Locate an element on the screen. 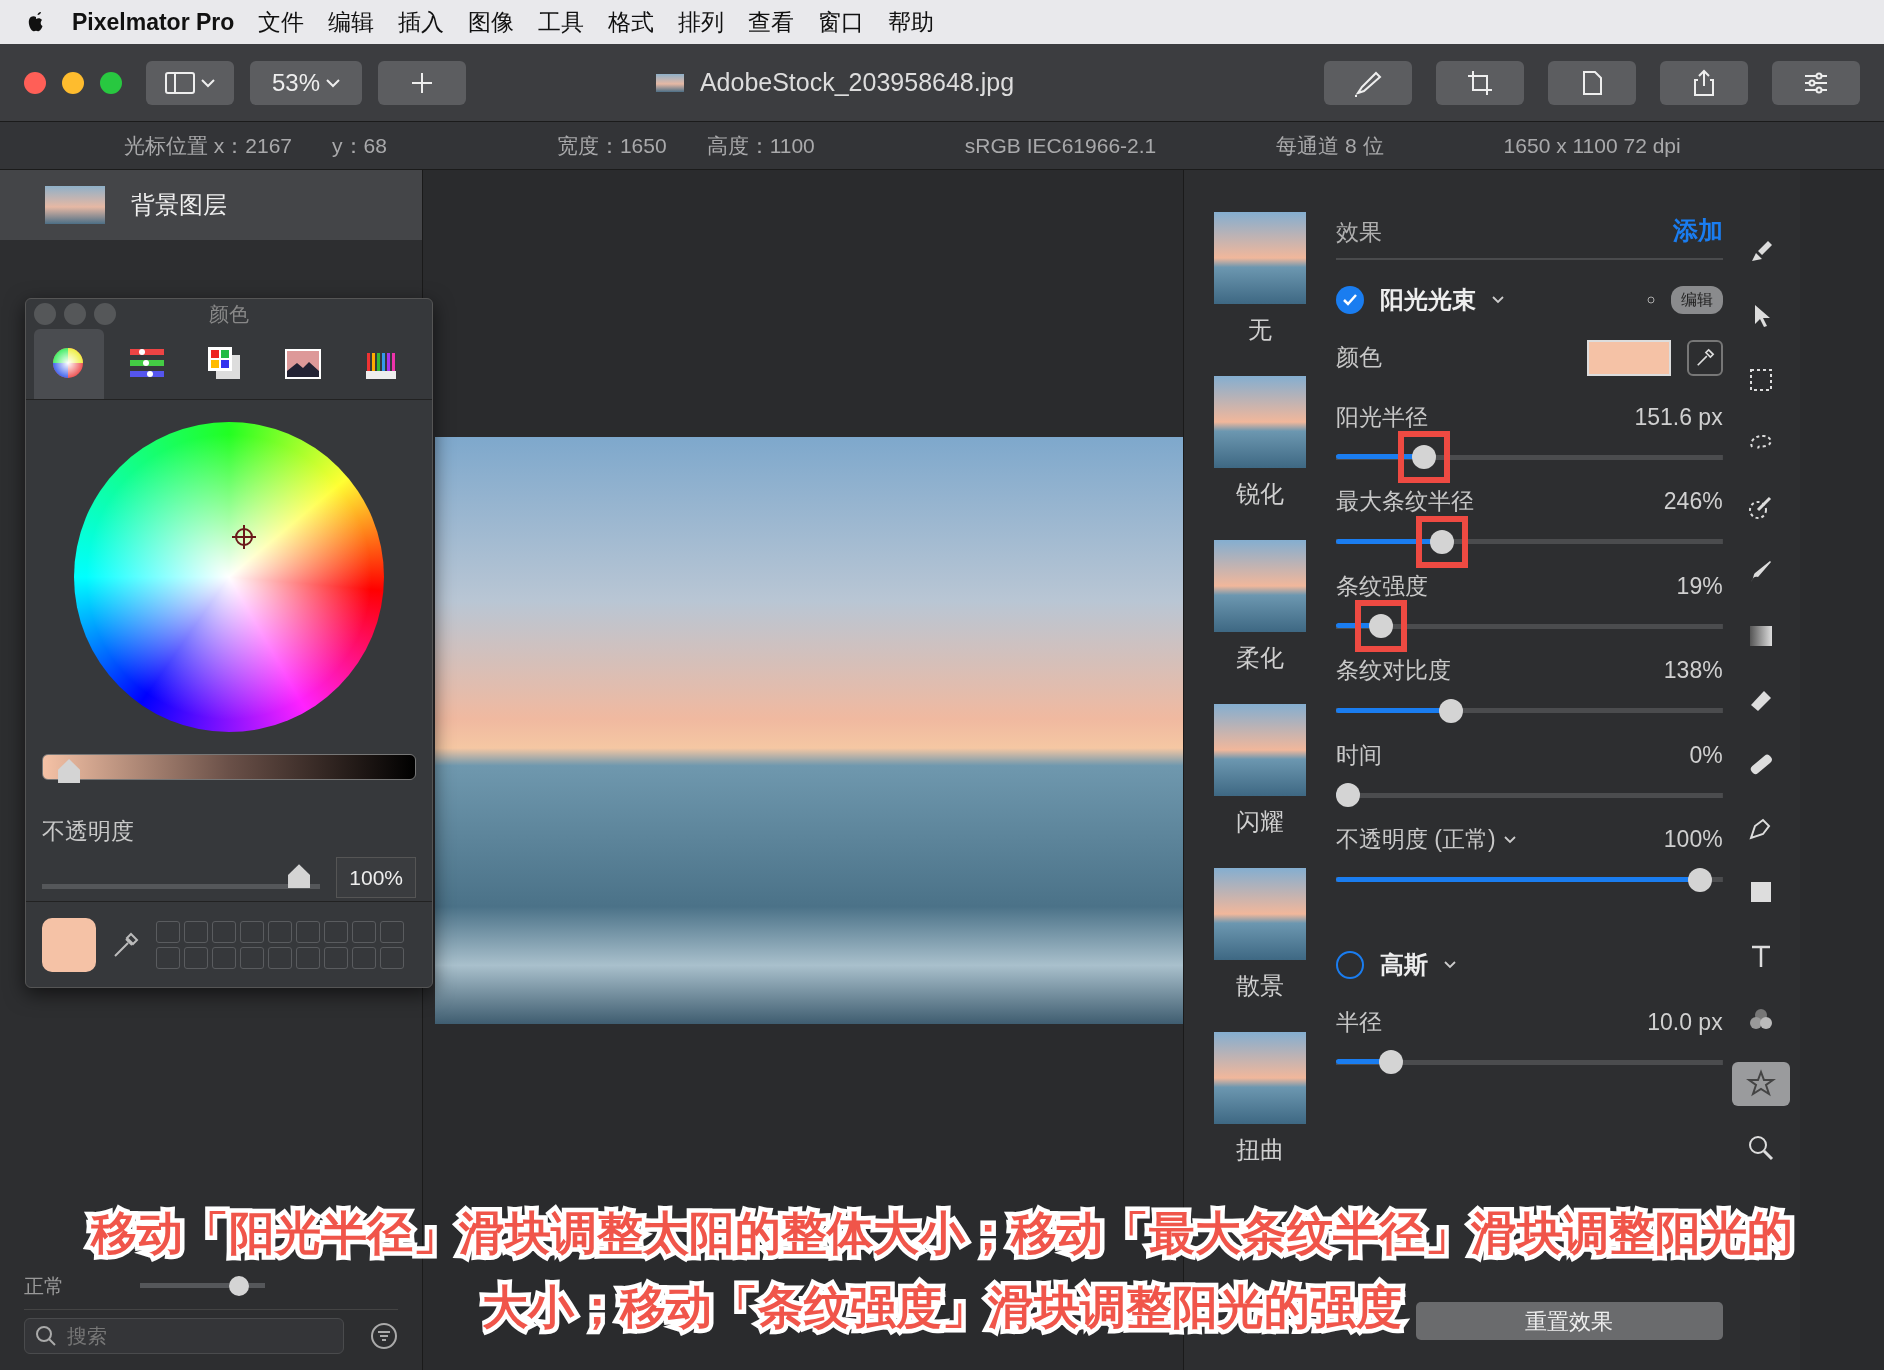 The image size is (1884, 1370). panel-title: 颜色 is located at coordinates (229, 314).